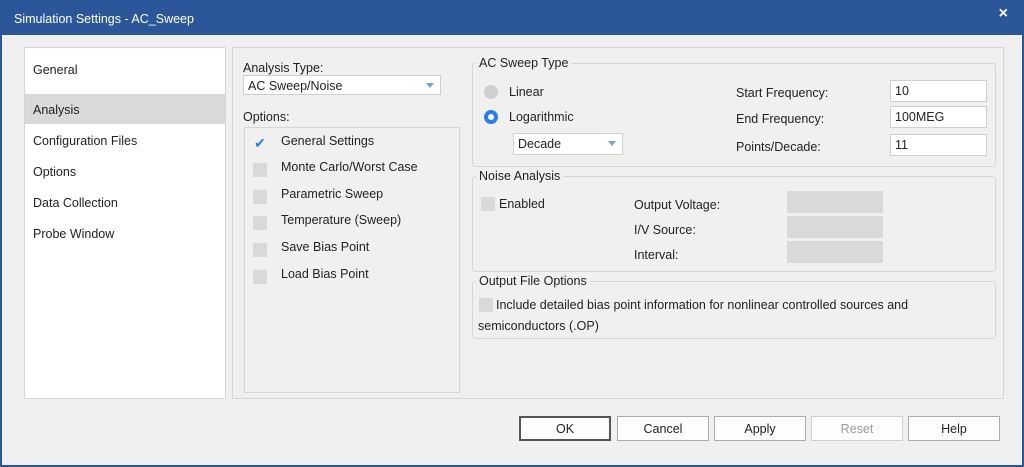 The height and width of the screenshot is (467, 1024). I want to click on end-frequency-label: End Frequency:, so click(780, 119).